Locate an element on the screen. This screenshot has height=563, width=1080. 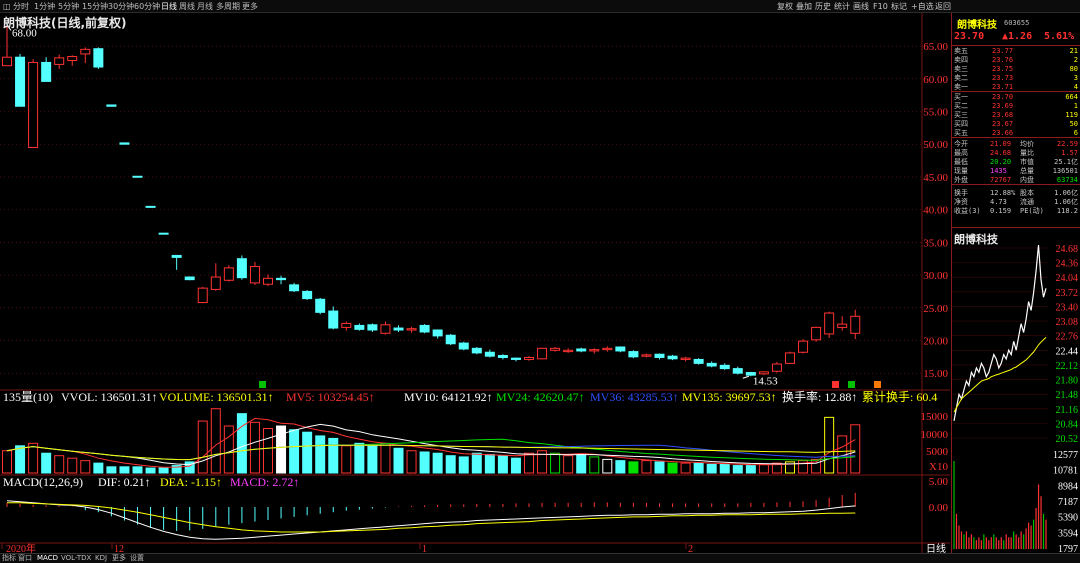
intraday-volume-label: 12577 is located at coordinates (1065, 455).